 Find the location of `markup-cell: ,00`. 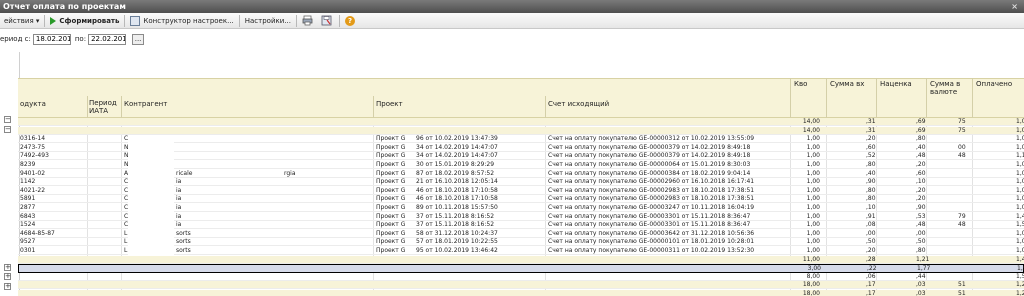

markup-cell: ,00 is located at coordinates (921, 233).